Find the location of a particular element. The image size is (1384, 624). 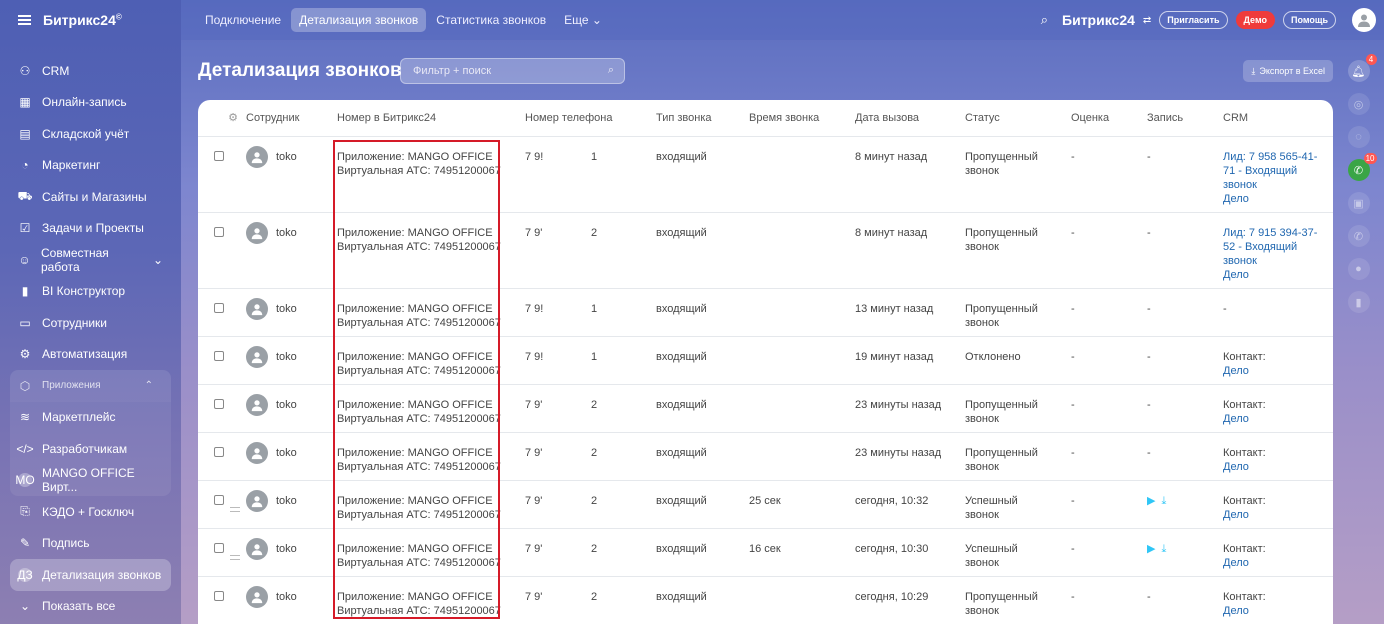

column-header: Время звонка is located at coordinates (796, 118).